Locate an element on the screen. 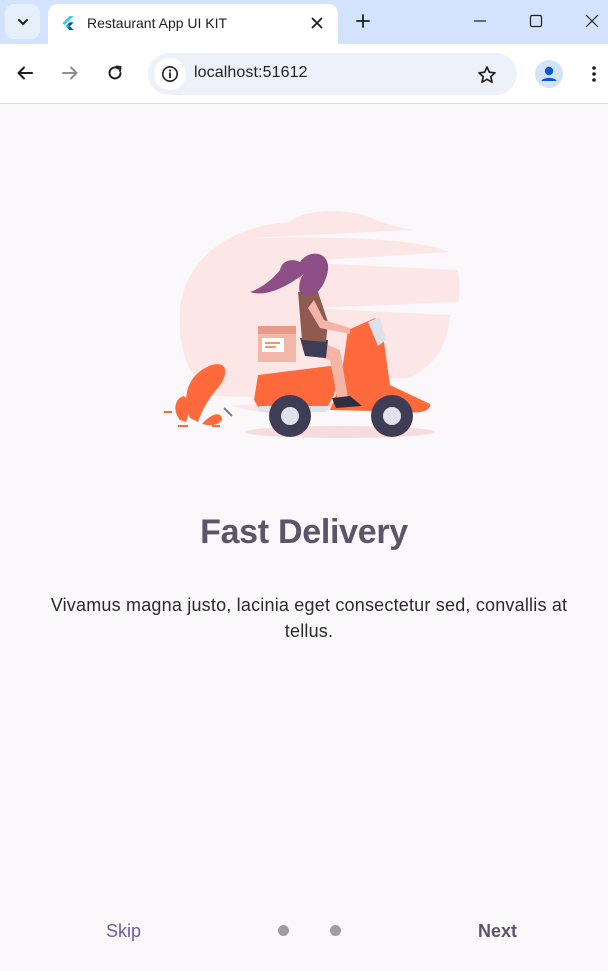 The width and height of the screenshot is (608, 971). plus-icon is located at coordinates (363, 21).